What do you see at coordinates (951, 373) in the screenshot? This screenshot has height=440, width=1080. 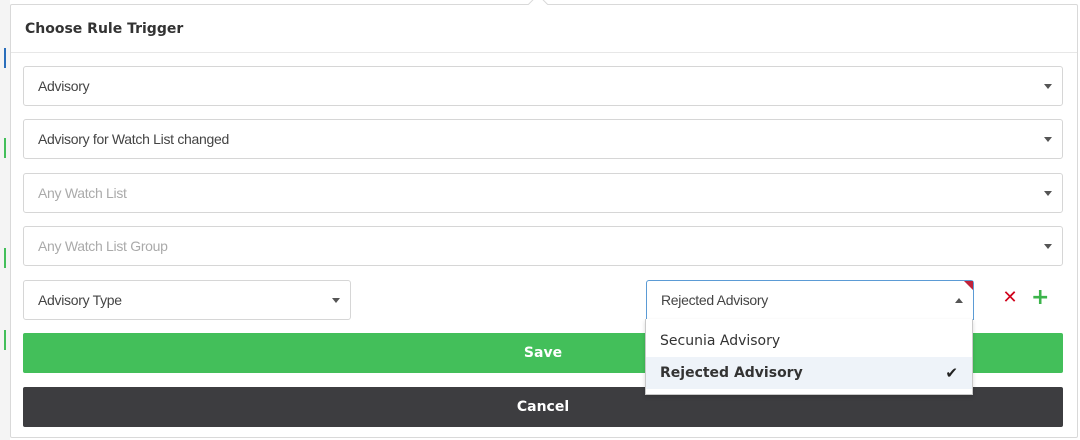 I see `checkmark-icon: ✔` at bounding box center [951, 373].